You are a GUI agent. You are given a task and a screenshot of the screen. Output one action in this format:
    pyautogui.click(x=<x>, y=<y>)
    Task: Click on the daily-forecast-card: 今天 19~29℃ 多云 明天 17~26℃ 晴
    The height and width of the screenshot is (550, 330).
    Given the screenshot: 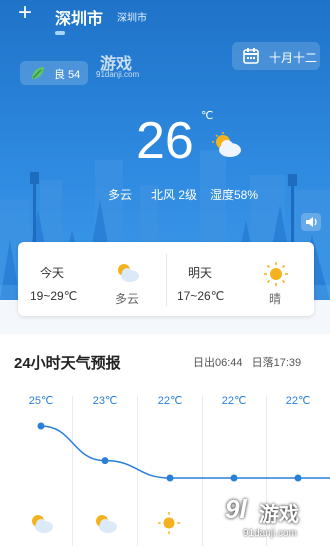 What is the action you would take?
    pyautogui.click(x=166, y=279)
    